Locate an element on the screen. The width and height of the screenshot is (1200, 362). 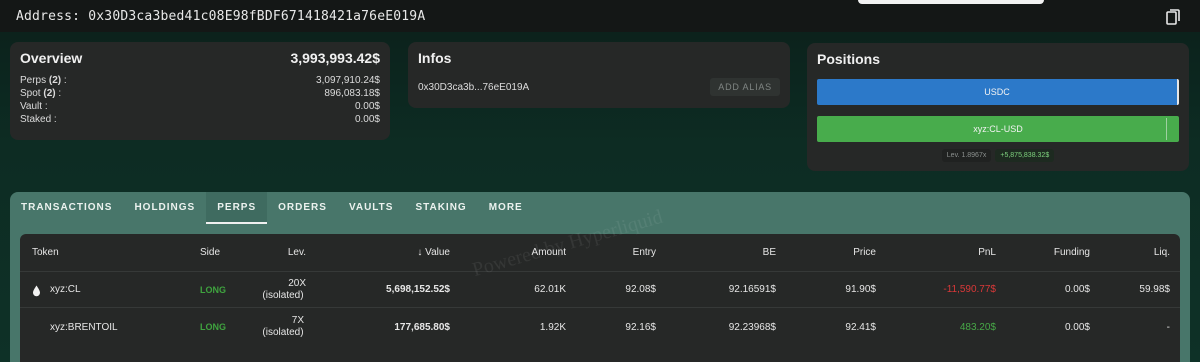
tab-transactions: TRANSACTIONS is located at coordinates (66, 208).